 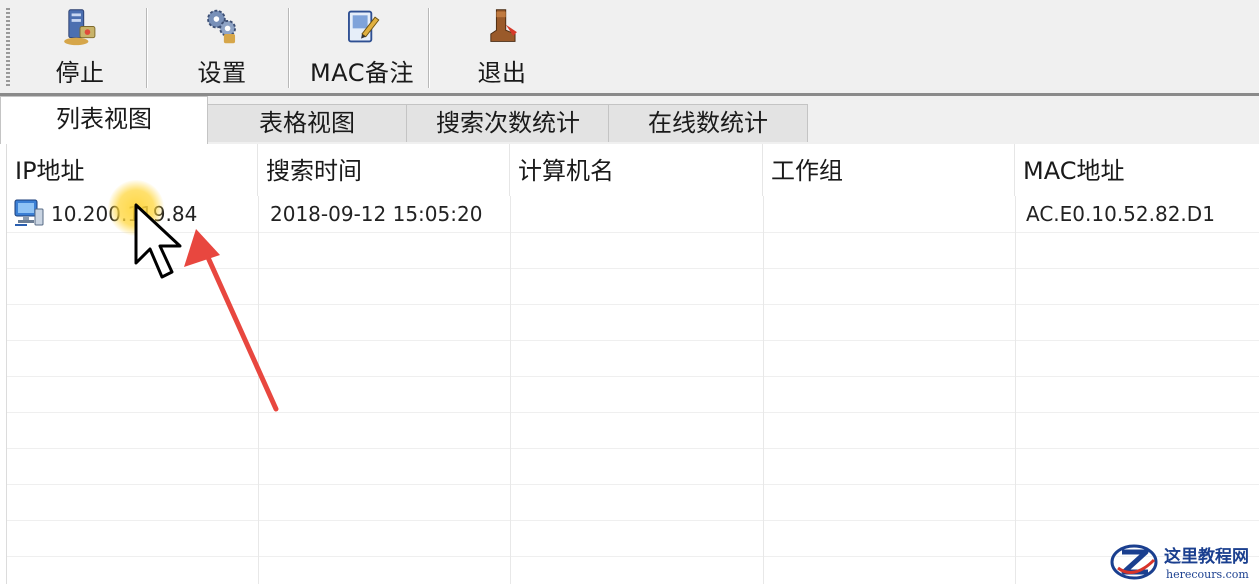 I want to click on cell-search-time: 2018-09-12 15:05:20, so click(x=376, y=214).